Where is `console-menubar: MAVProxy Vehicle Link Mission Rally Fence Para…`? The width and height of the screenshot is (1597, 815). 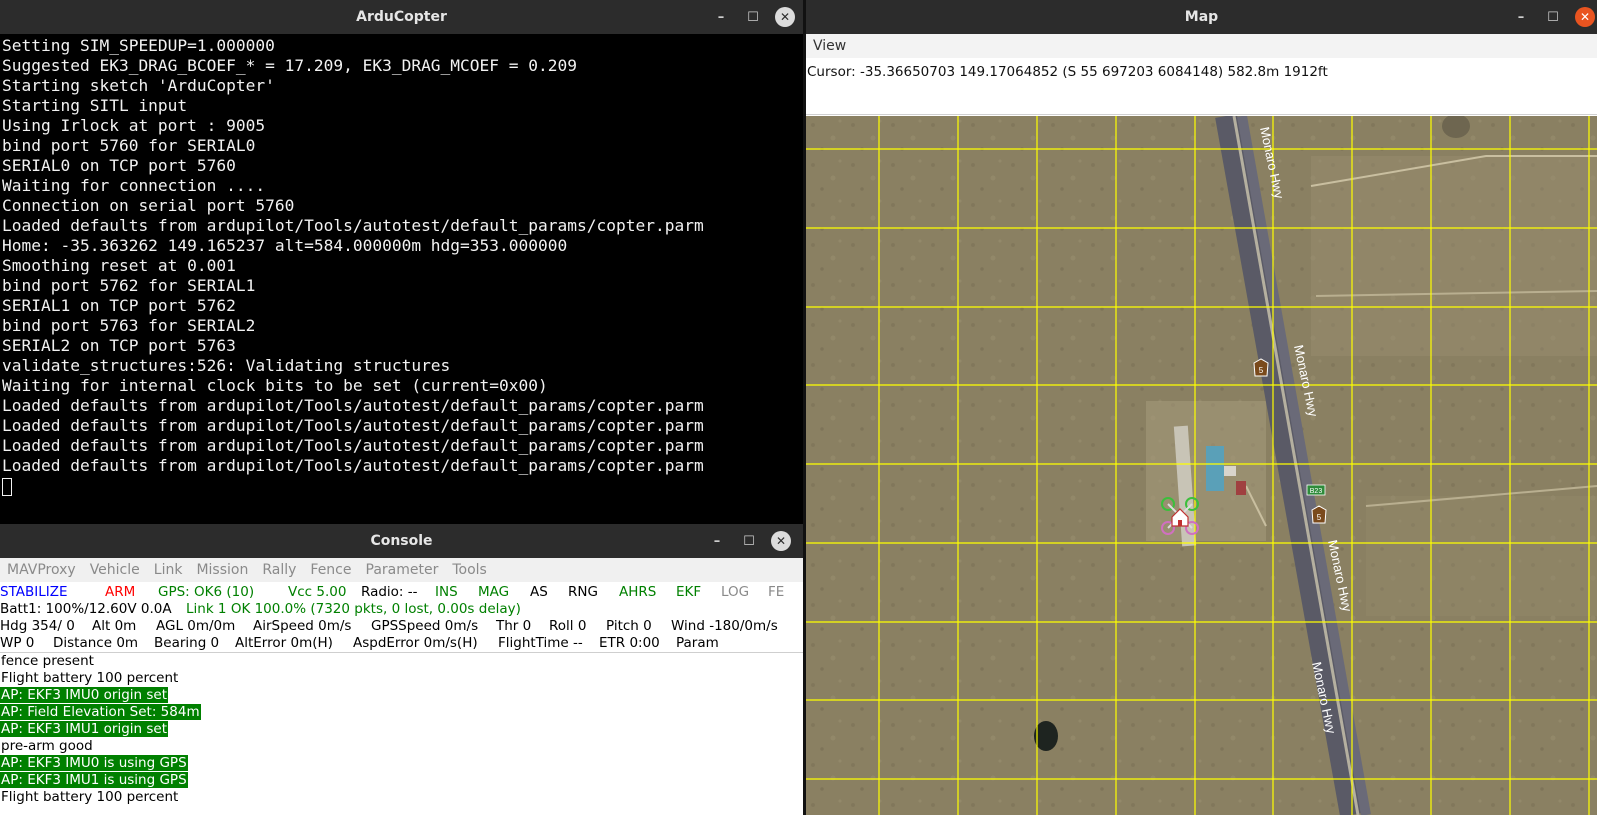 console-menubar: MAVProxy Vehicle Link Mission Rally Fence Para… is located at coordinates (401, 570).